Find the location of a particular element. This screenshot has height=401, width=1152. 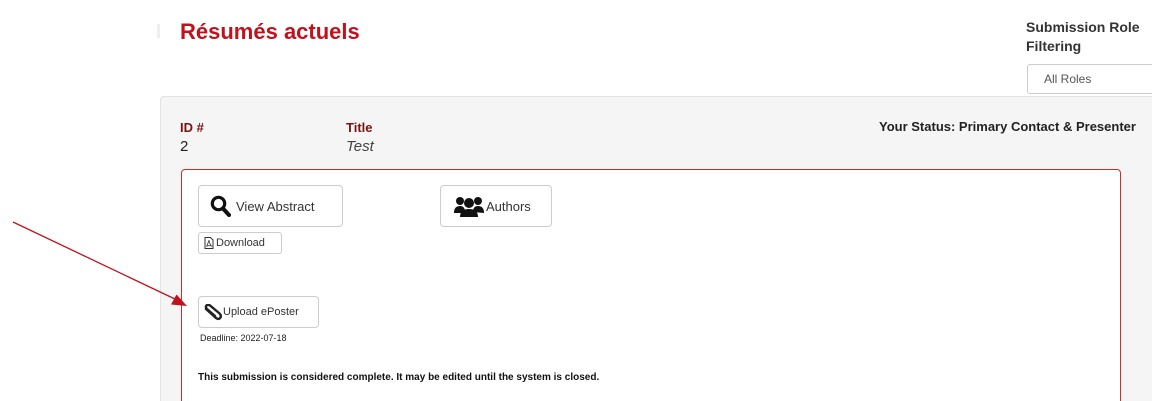

role-filter: Submission Role Filtering All Roles is located at coordinates (1089, 56).